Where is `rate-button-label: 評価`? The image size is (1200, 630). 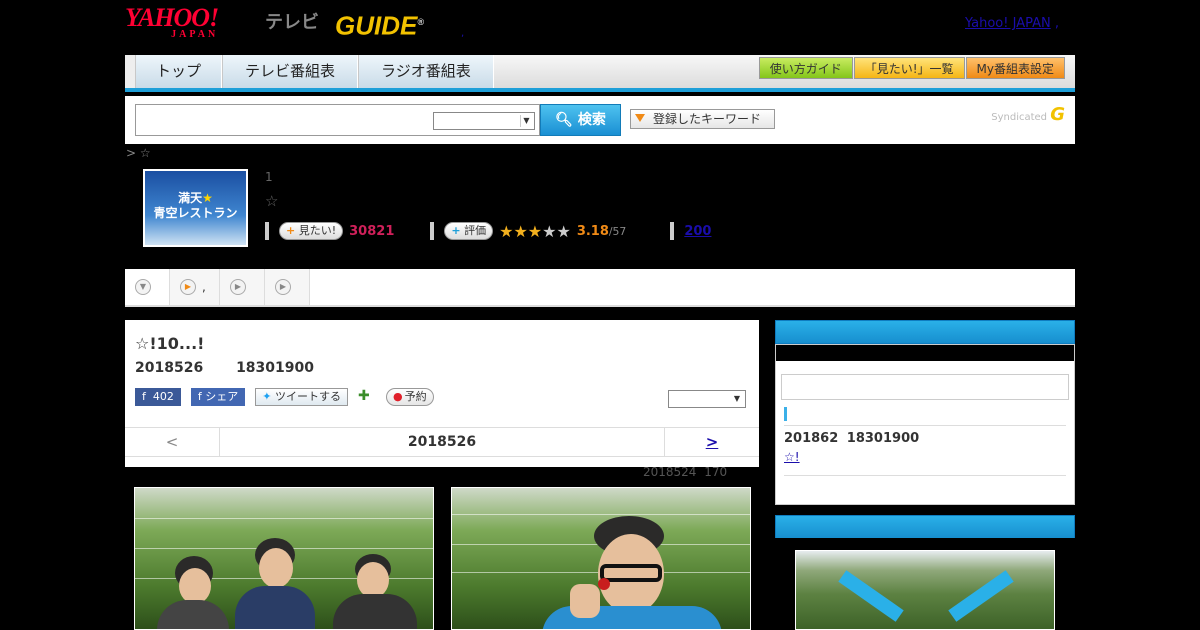
rate-button-label: 評価 is located at coordinates (475, 230).